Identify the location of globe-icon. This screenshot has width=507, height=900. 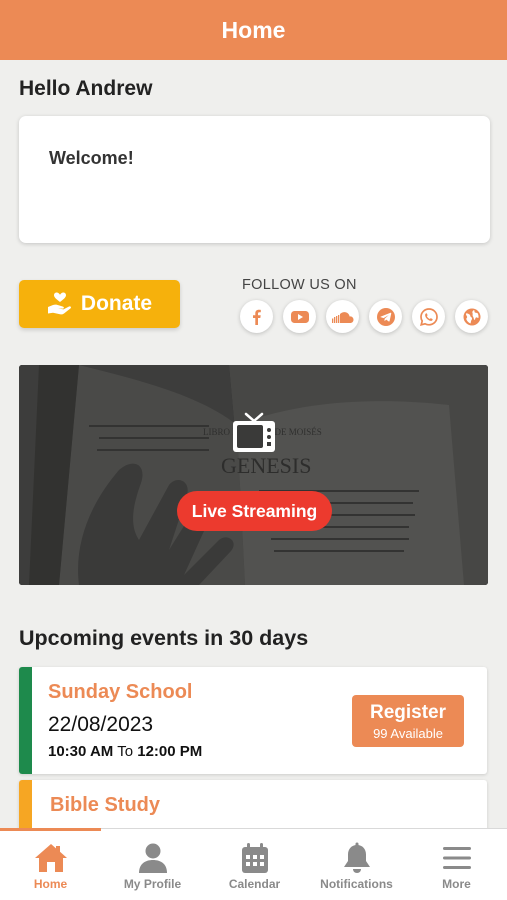
(471, 316).